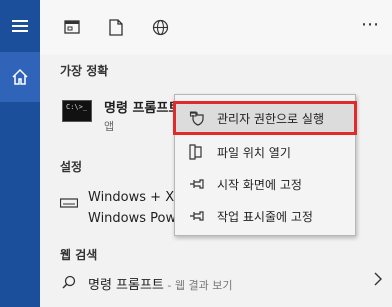 Image resolution: width=392 pixels, height=307 pixels. I want to click on menu-item-label: 시작 화면에 고정, so click(259, 185).